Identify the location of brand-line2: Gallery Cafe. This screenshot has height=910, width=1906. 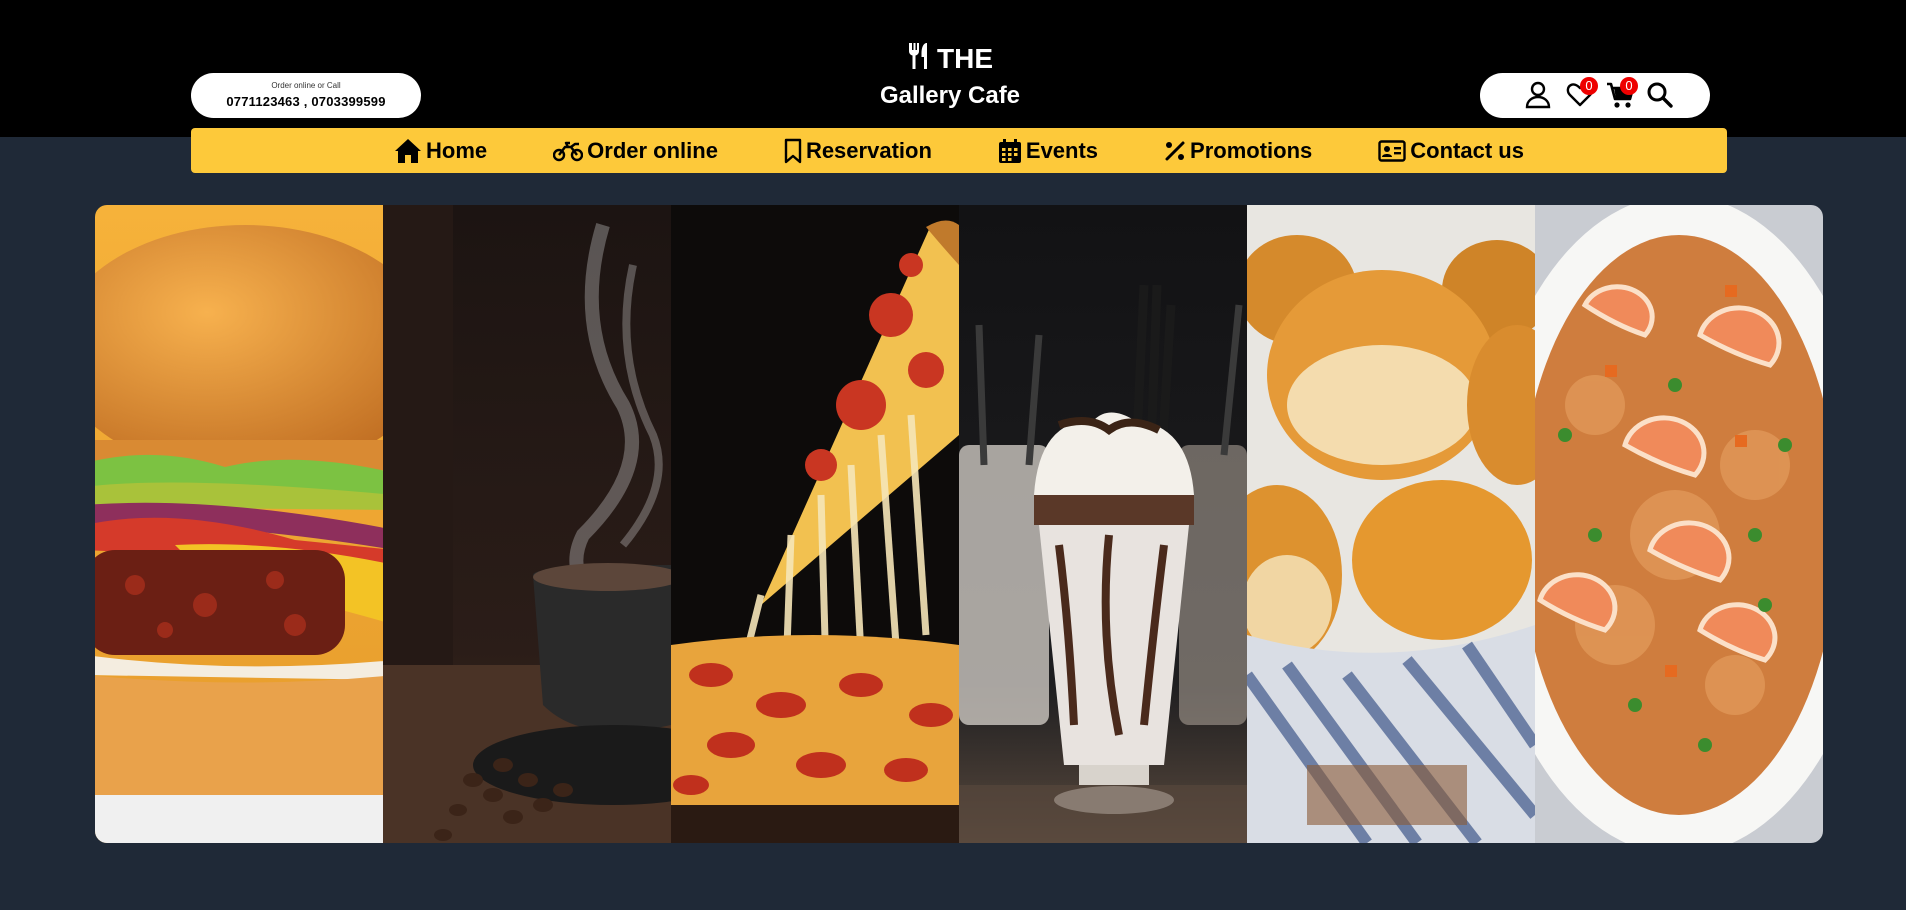
(950, 95).